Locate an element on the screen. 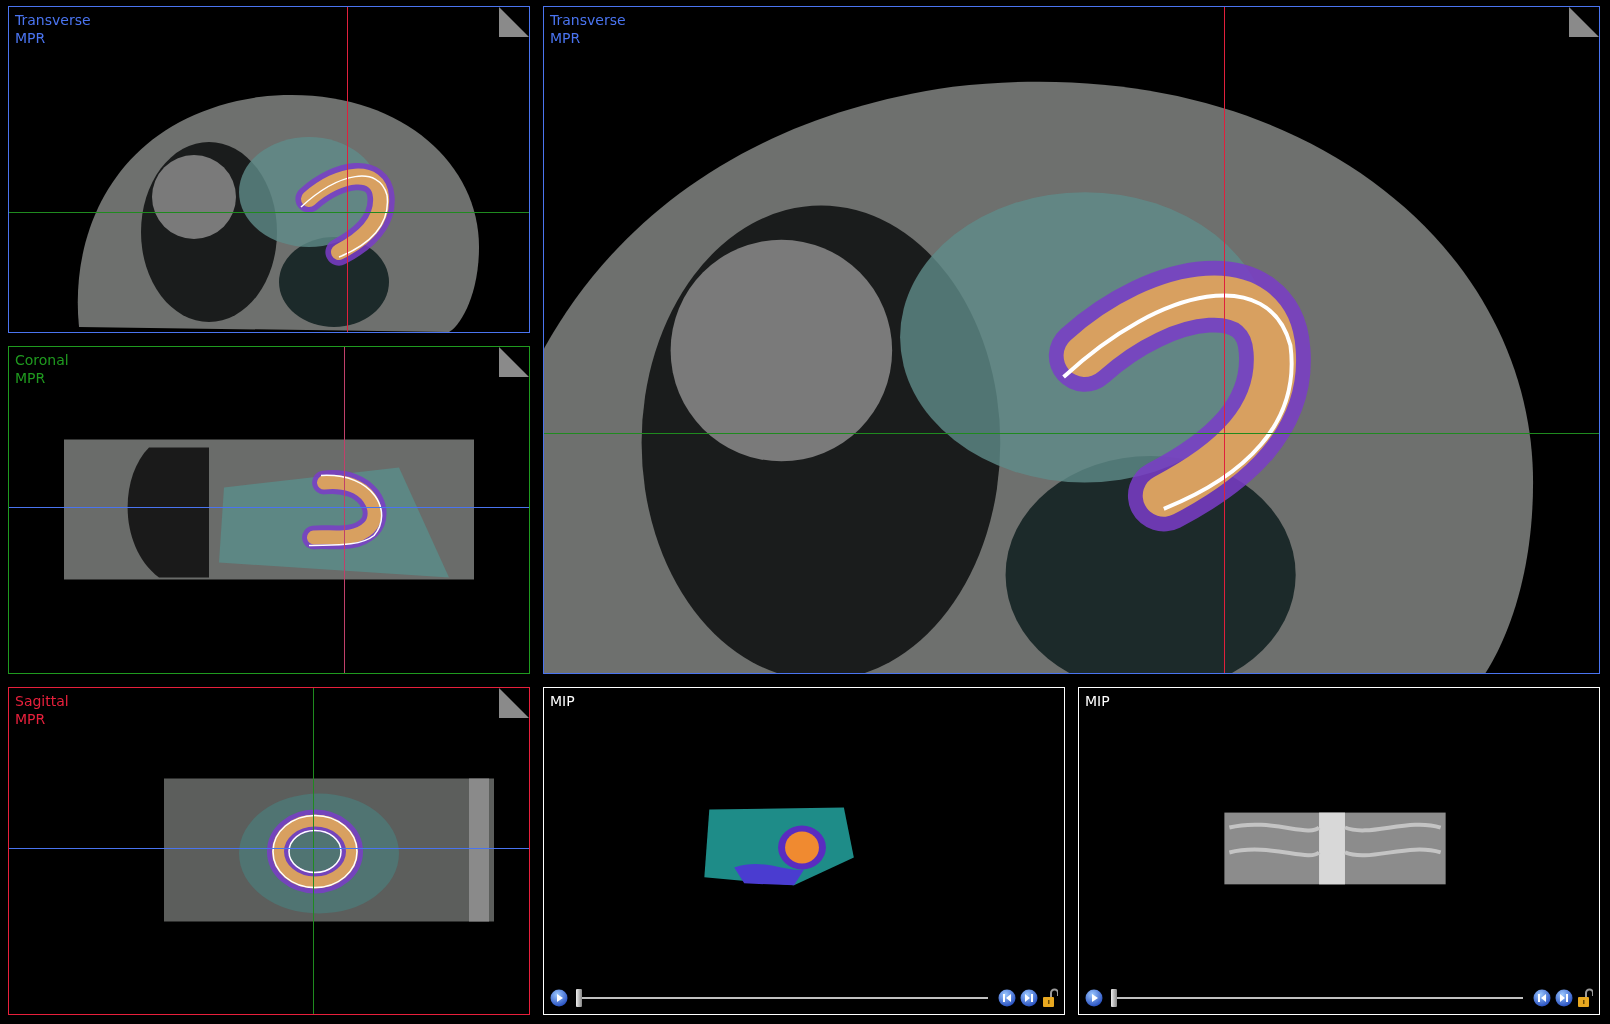 The width and height of the screenshot is (1610, 1024). view-plane-label: Sagittal is located at coordinates (42, 701).